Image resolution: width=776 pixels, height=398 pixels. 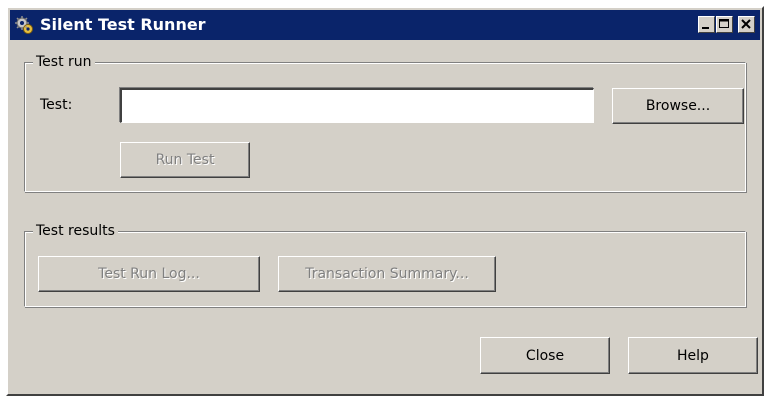 I want to click on test-field-label: Test:, so click(x=56, y=105).